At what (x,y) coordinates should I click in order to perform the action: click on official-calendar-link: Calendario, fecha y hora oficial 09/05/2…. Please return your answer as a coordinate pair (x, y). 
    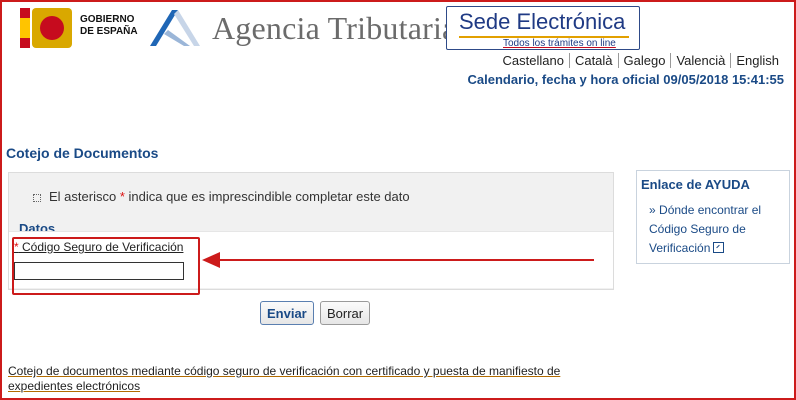
    Looking at the image, I should click on (626, 79).